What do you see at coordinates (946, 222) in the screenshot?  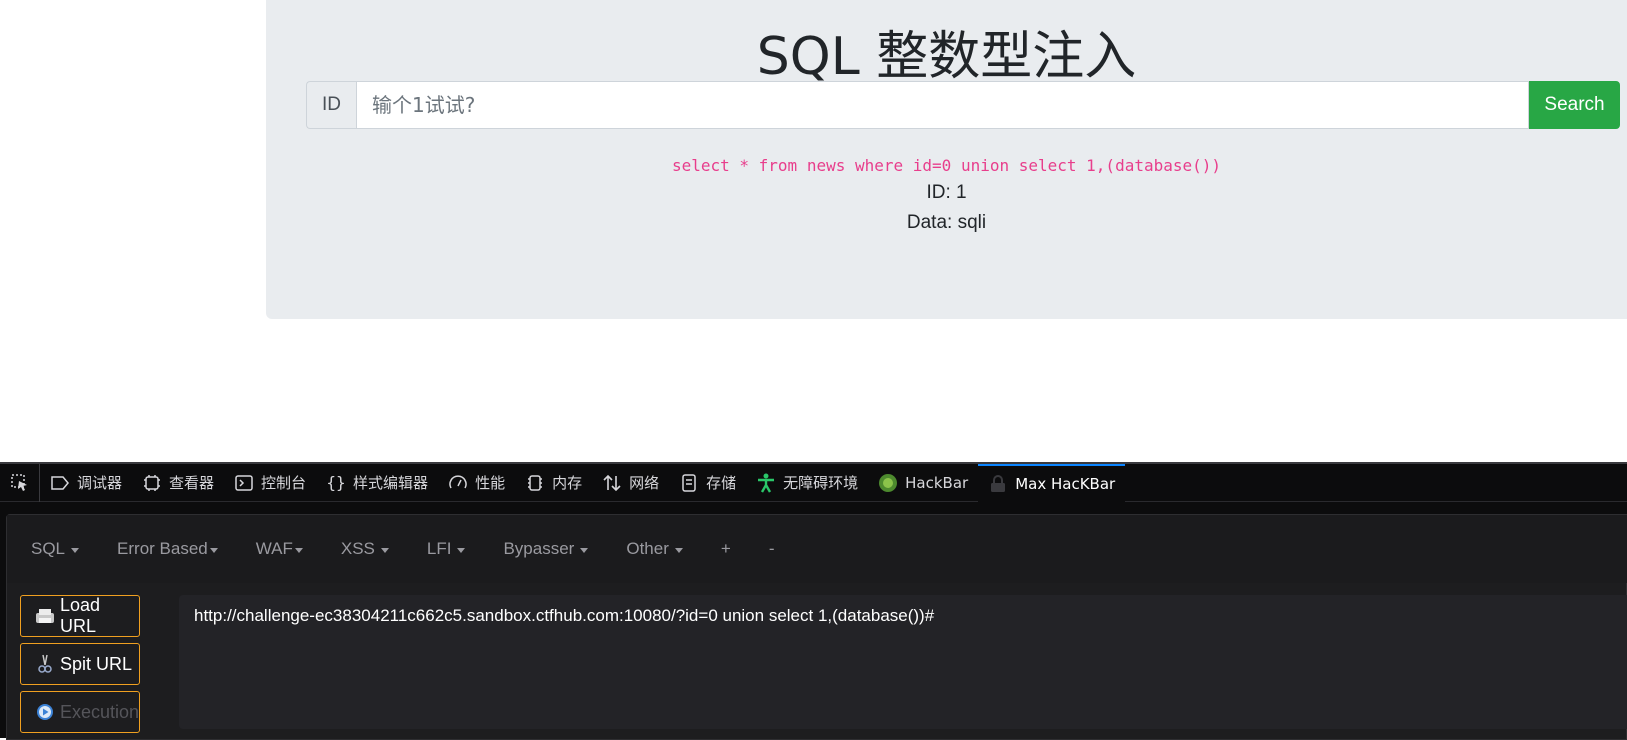 I see `result-data: Data: sqli` at bounding box center [946, 222].